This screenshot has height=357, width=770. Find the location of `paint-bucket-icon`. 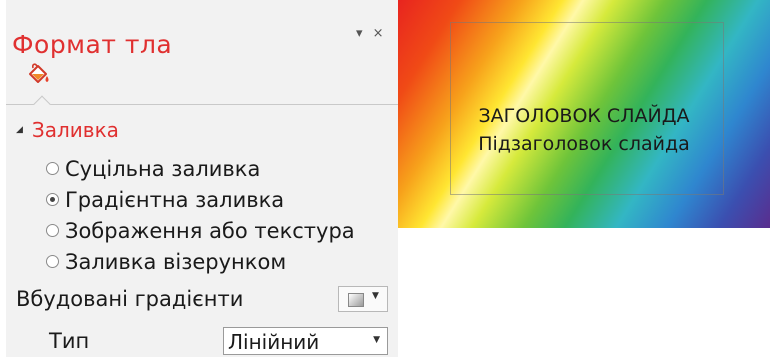

paint-bucket-icon is located at coordinates (39, 76).